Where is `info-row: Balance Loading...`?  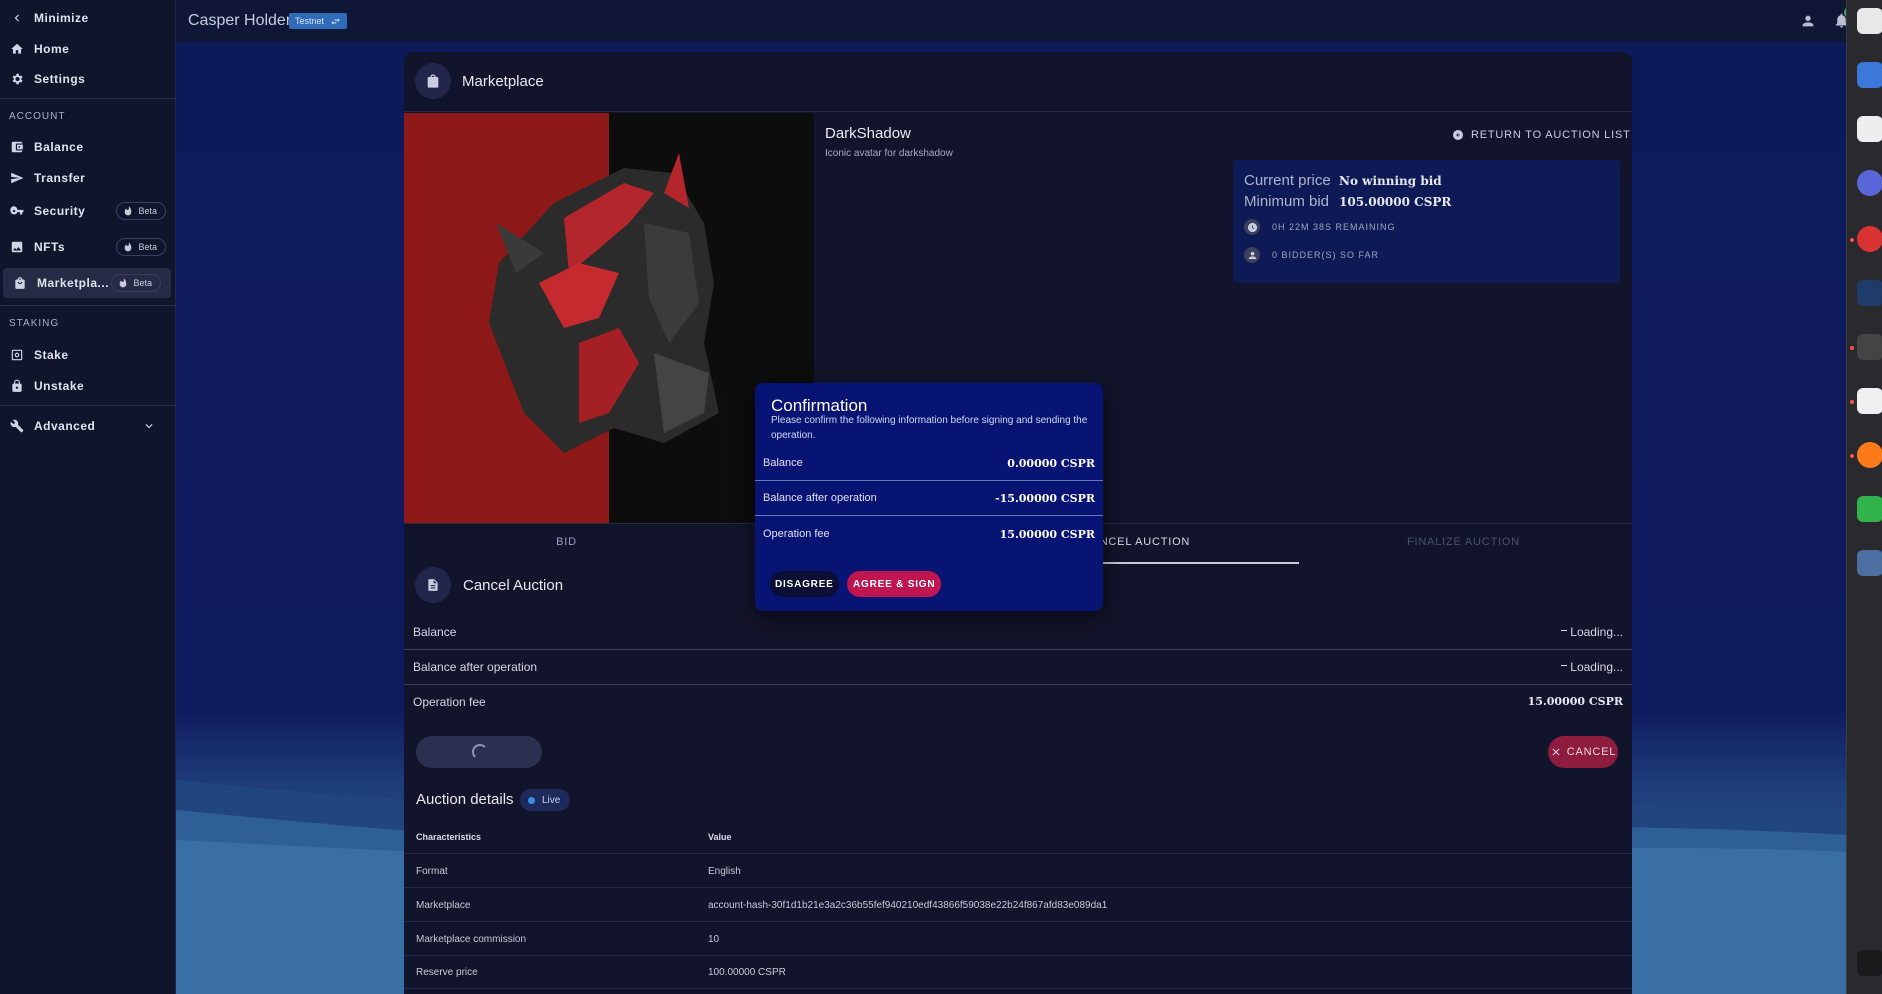
info-row: Balance Loading... is located at coordinates (1018, 632).